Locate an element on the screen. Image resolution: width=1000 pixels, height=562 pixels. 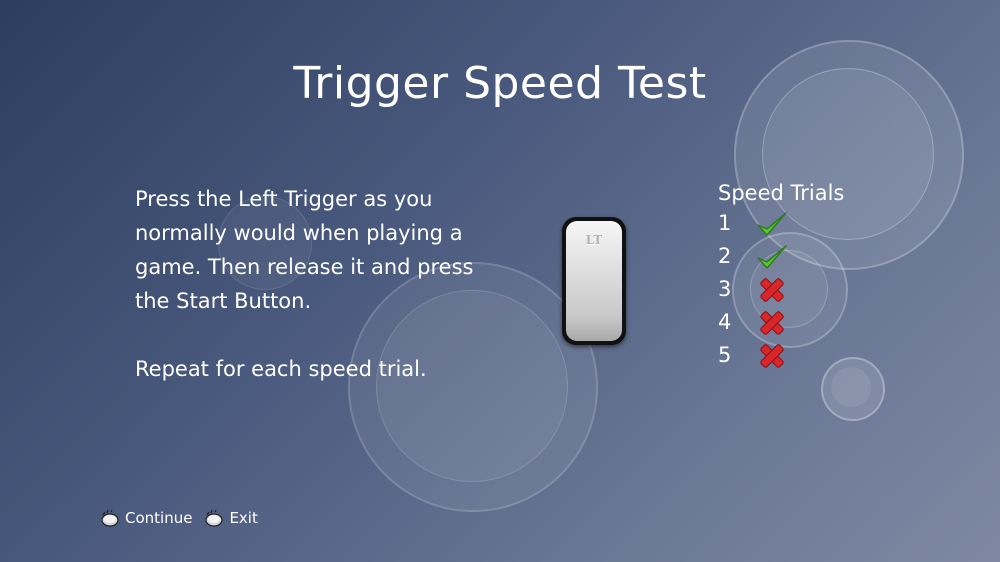
continue-label: Continue is located at coordinates (159, 518).